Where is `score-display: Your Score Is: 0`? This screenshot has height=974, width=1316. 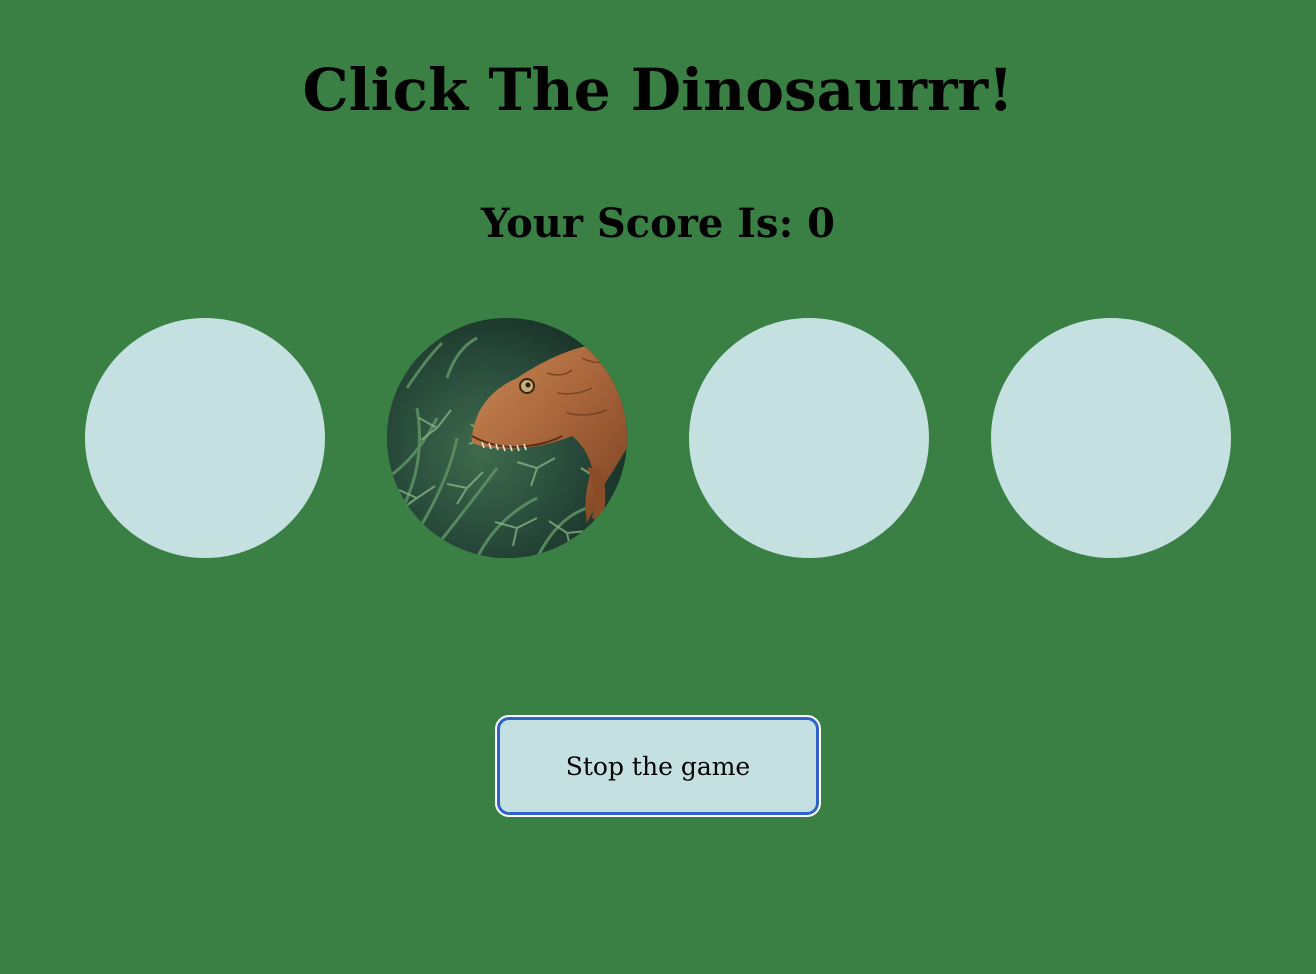 score-display: Your Score Is: 0 is located at coordinates (658, 224).